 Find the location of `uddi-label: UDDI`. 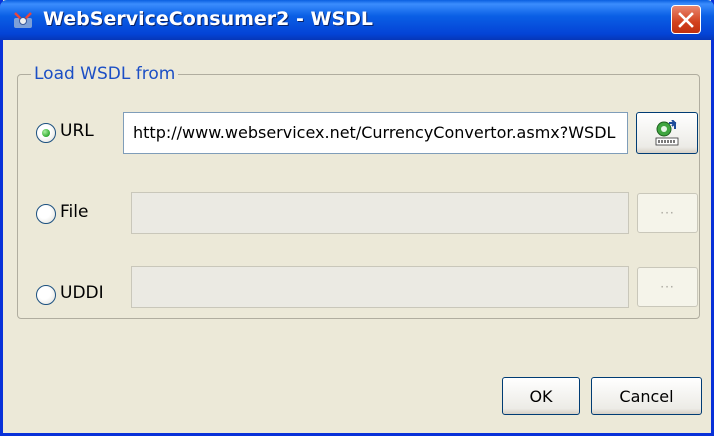

uddi-label: UDDI is located at coordinates (82, 293).